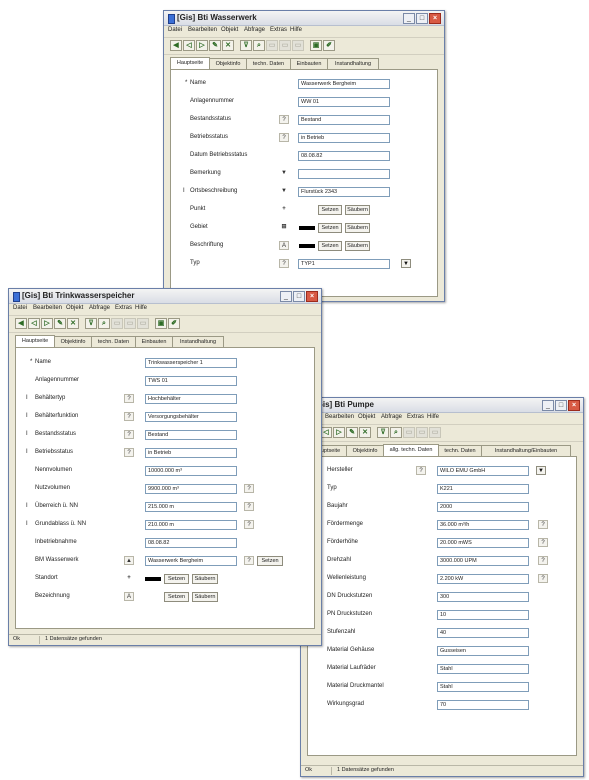  I want to click on typ-select: TYP1, so click(344, 264).